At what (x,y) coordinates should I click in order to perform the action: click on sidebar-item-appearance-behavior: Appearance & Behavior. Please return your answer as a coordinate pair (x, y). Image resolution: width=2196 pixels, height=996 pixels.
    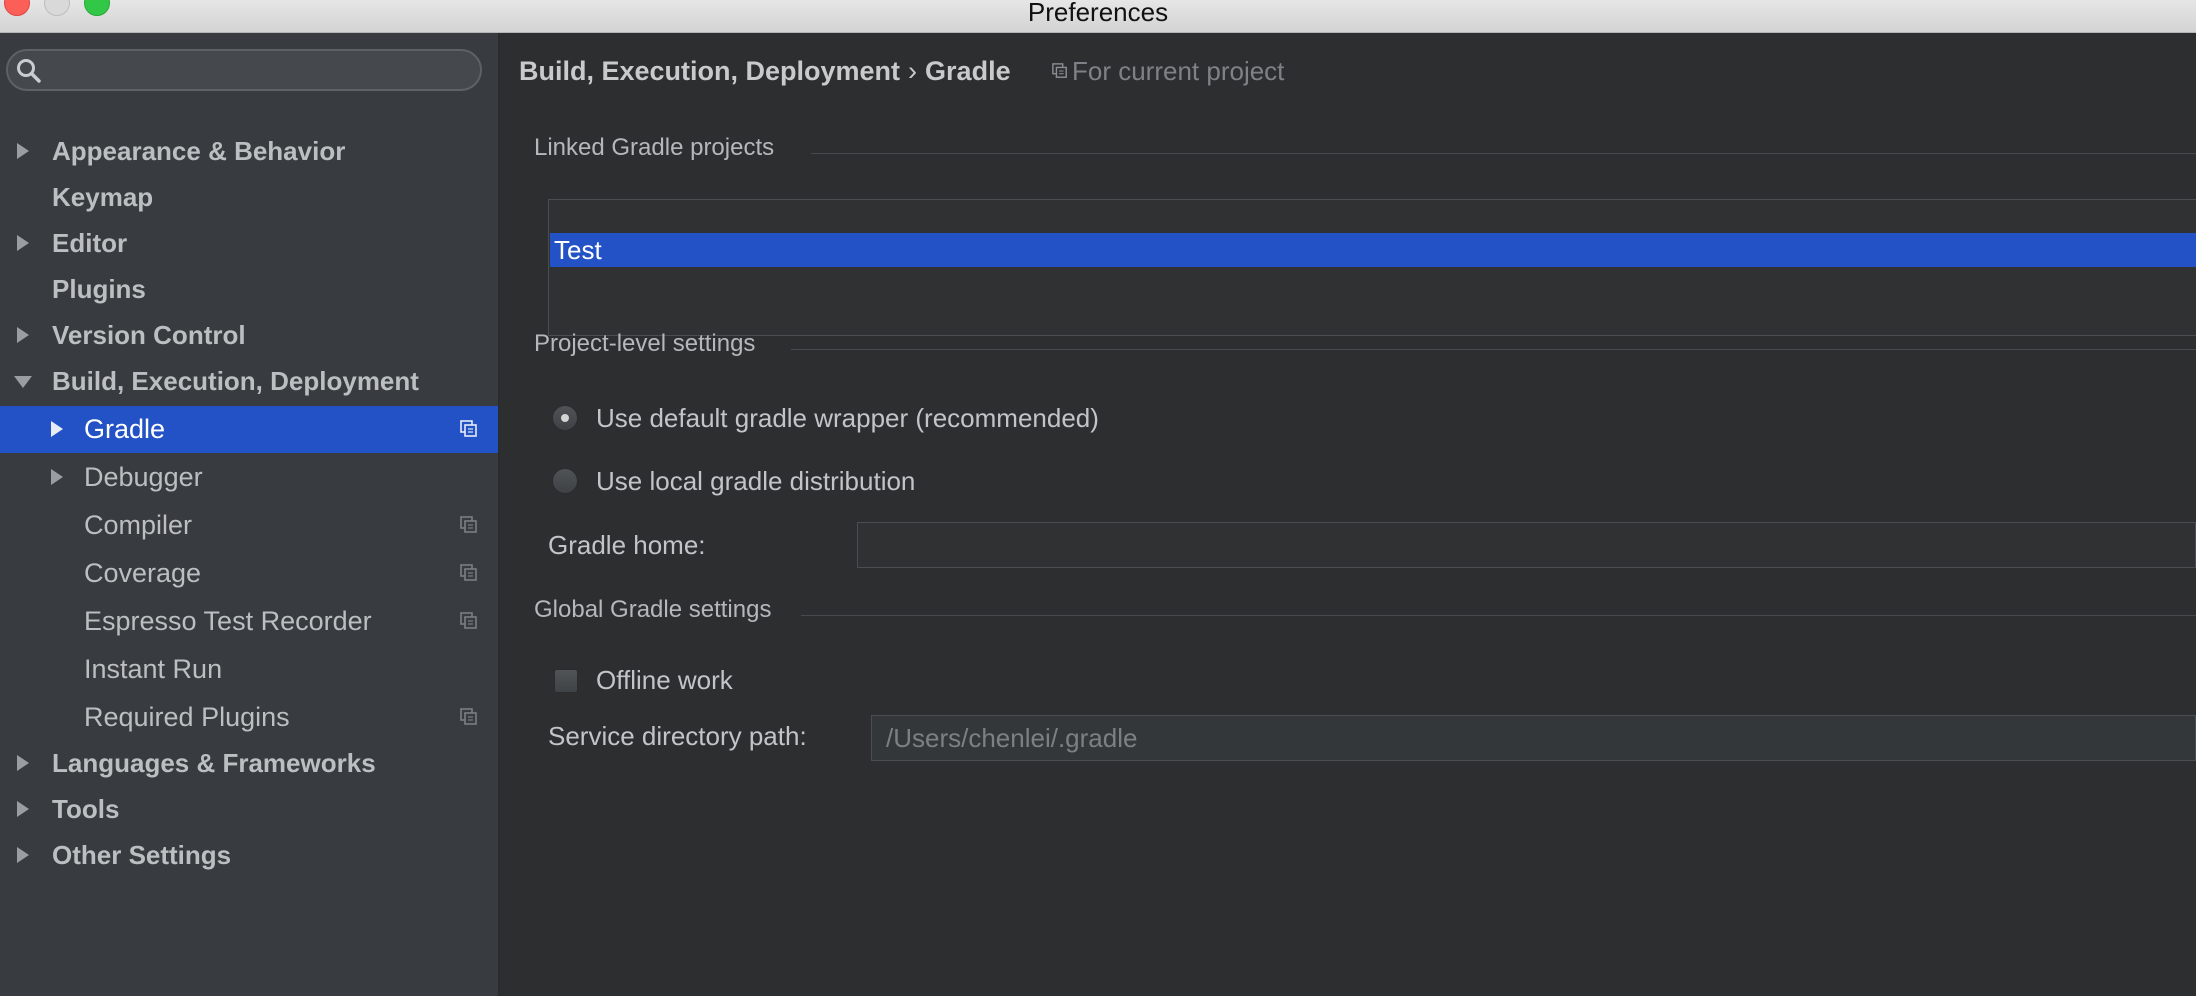
    Looking at the image, I should click on (249, 151).